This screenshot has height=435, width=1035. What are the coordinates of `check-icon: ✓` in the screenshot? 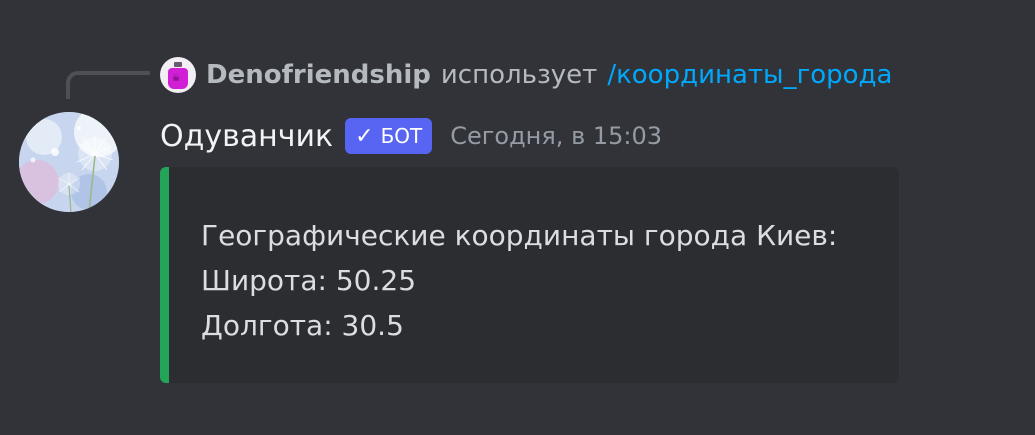 It's located at (364, 136).